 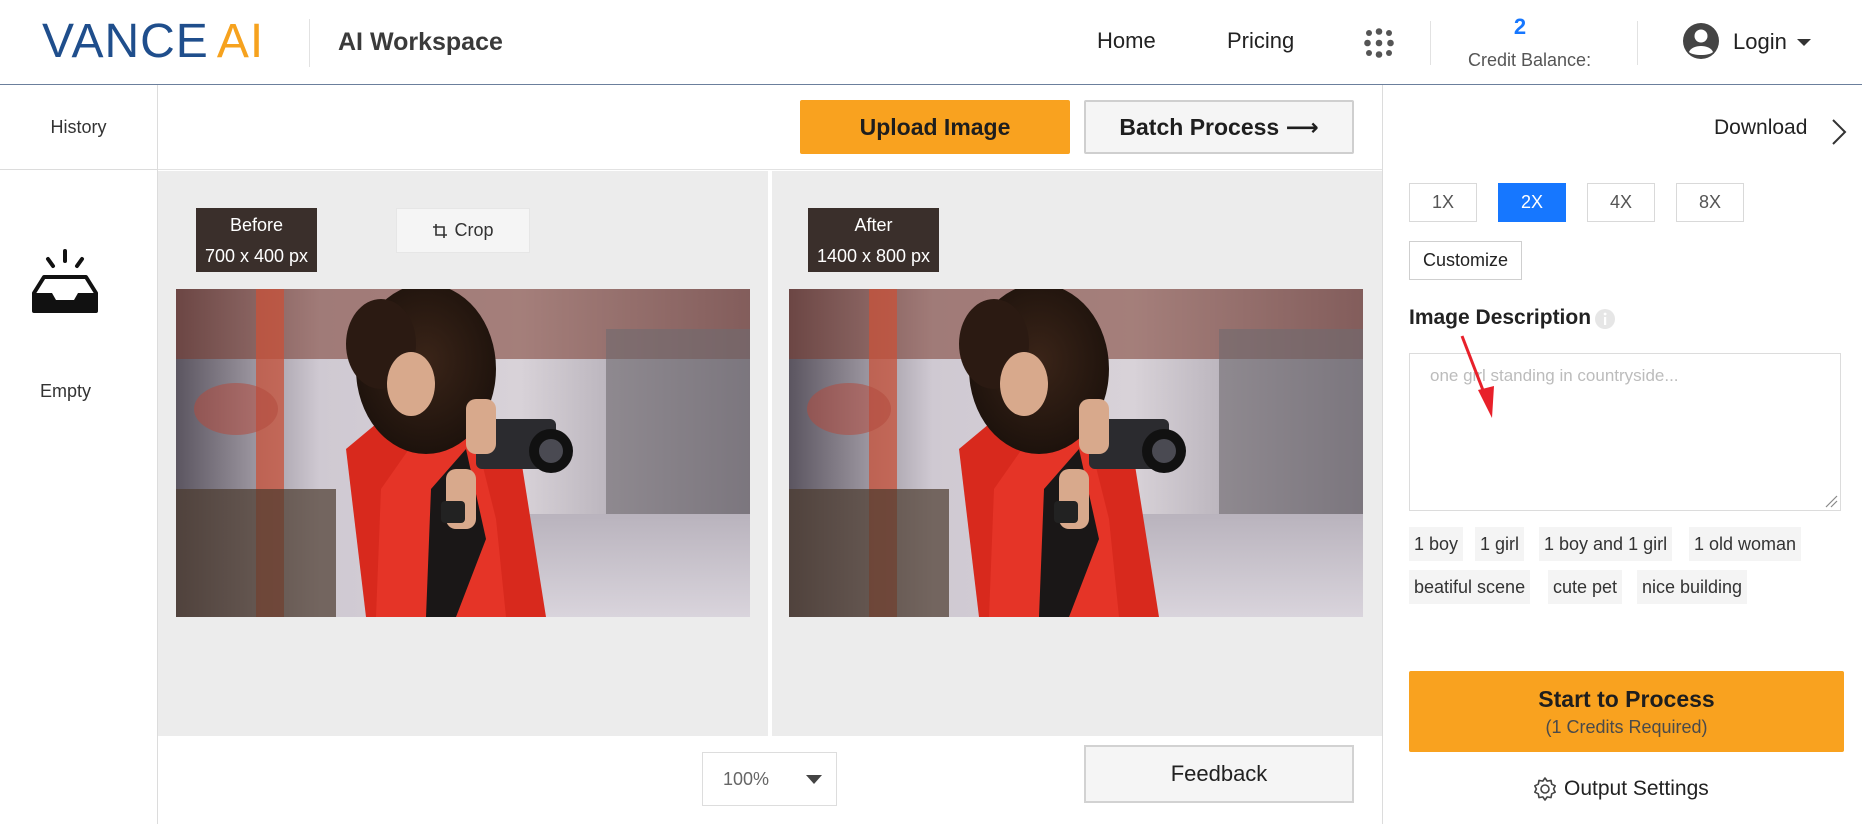 What do you see at coordinates (440, 230) in the screenshot?
I see `crop-icon` at bounding box center [440, 230].